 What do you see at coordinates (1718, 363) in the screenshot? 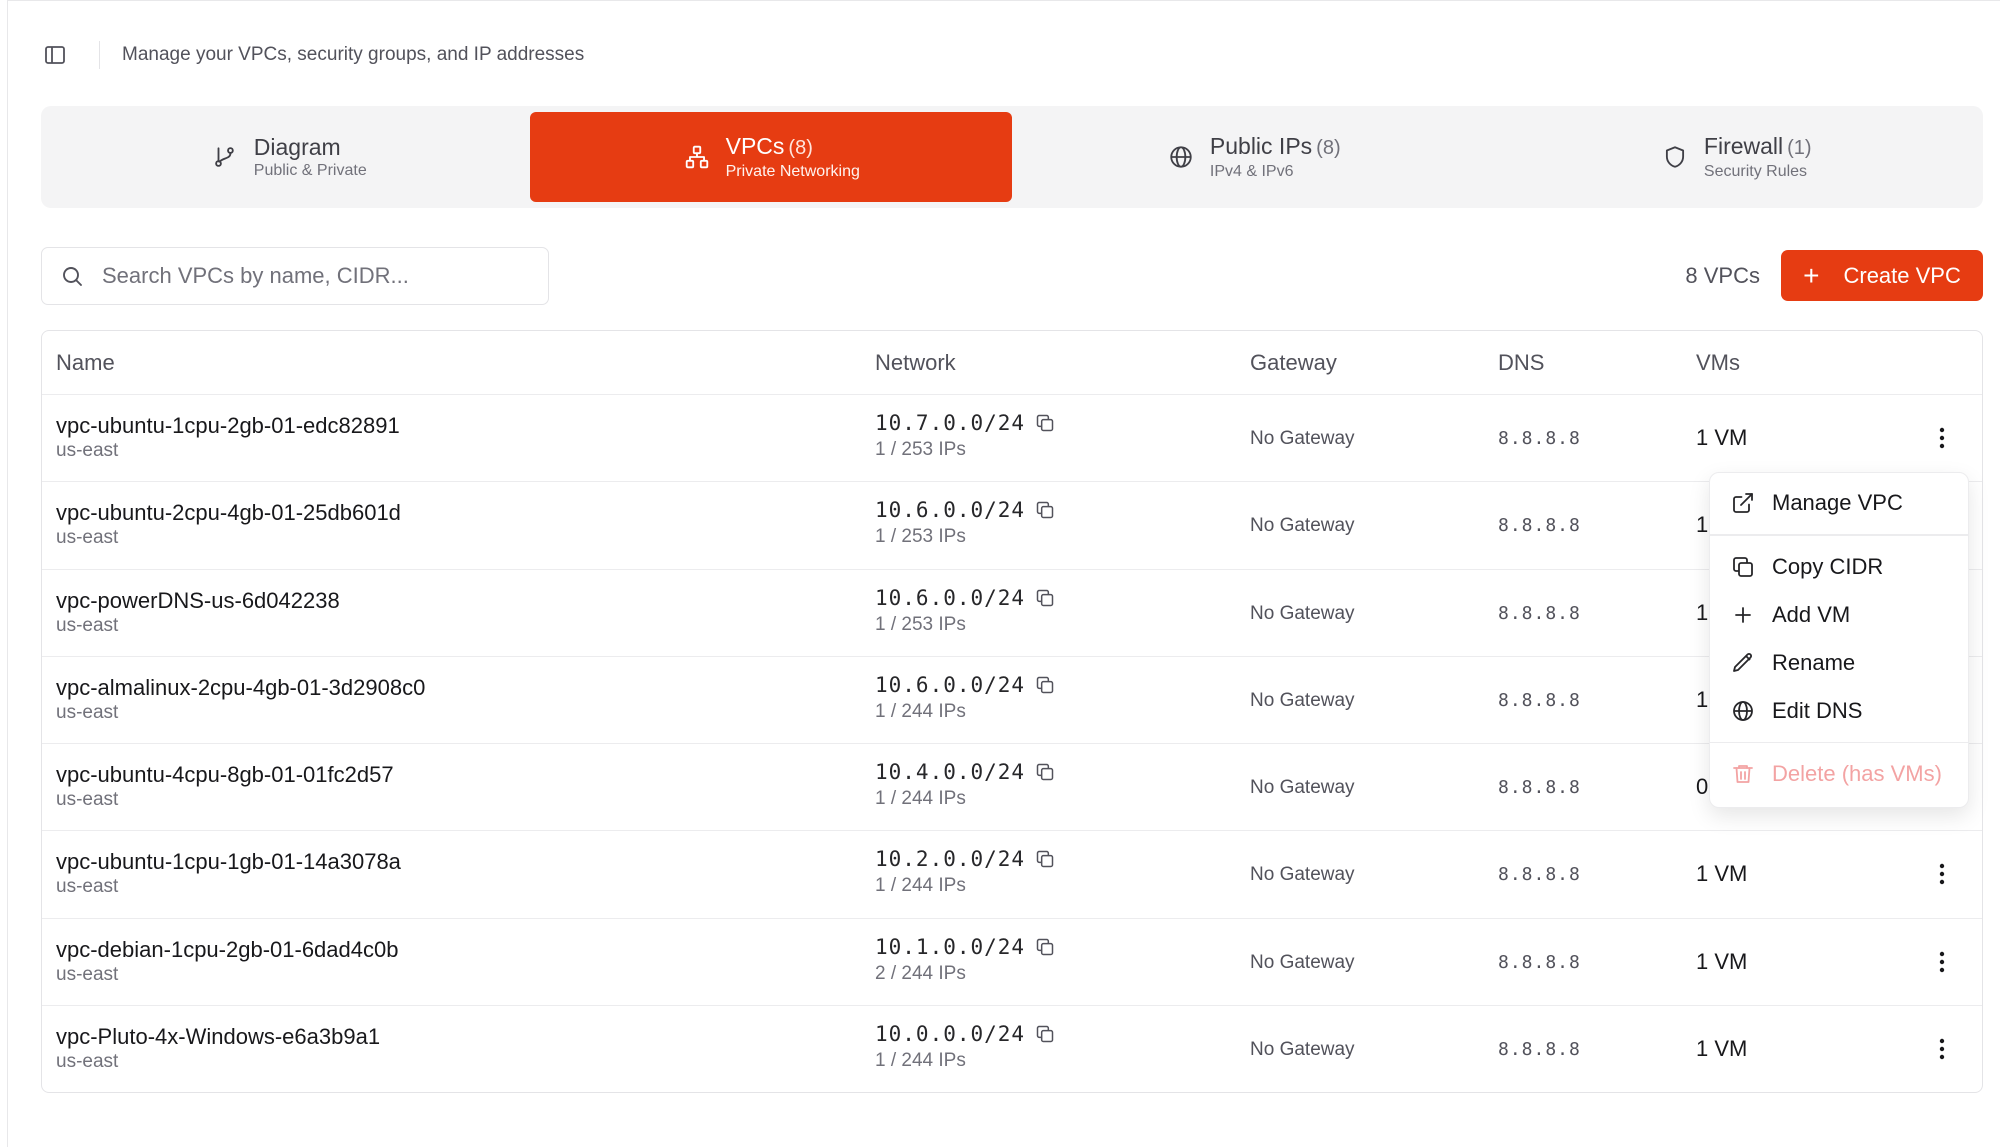
I see `column-header-vms: VMs` at bounding box center [1718, 363].